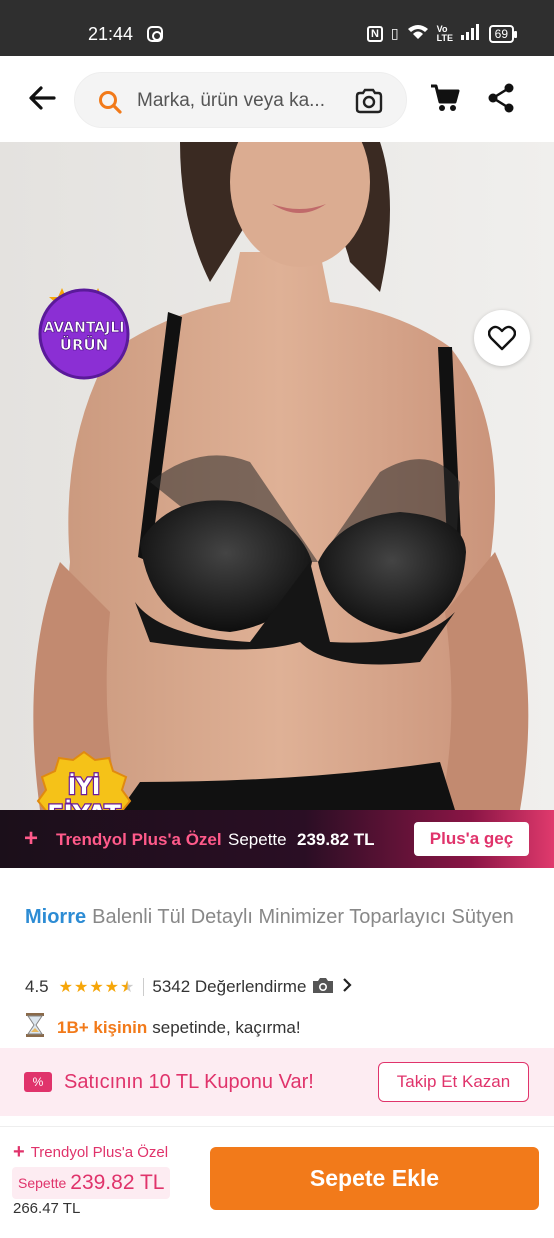 Image resolution: width=554 pixels, height=1238 pixels. I want to click on badge-iyi-text: İYİ, so click(84, 787).